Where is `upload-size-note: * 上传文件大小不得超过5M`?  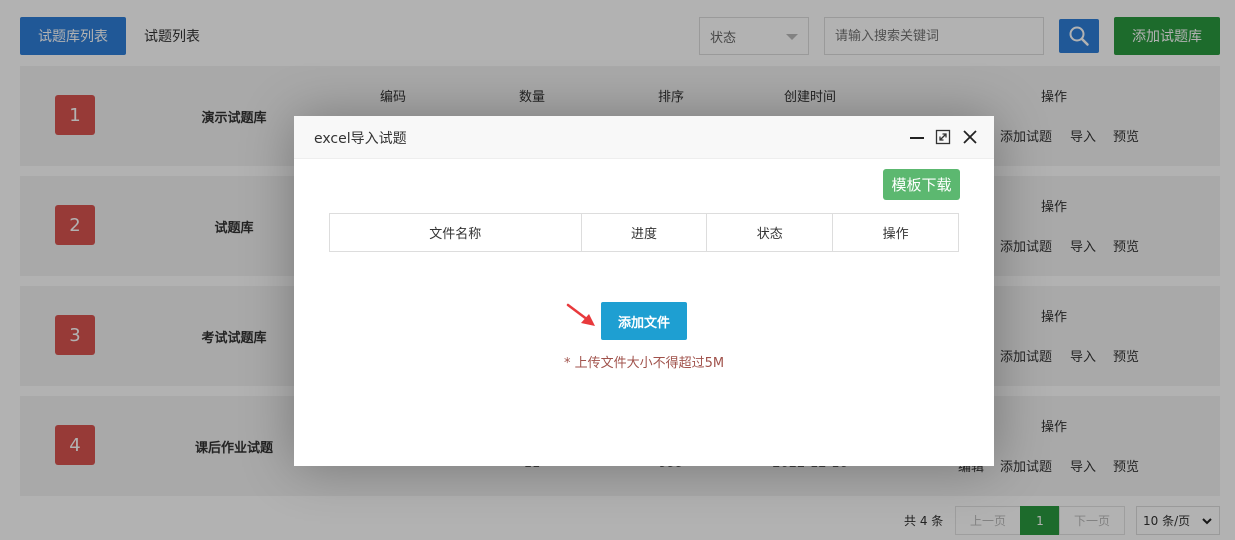
upload-size-note: * 上传文件大小不得超过5M is located at coordinates (644, 363).